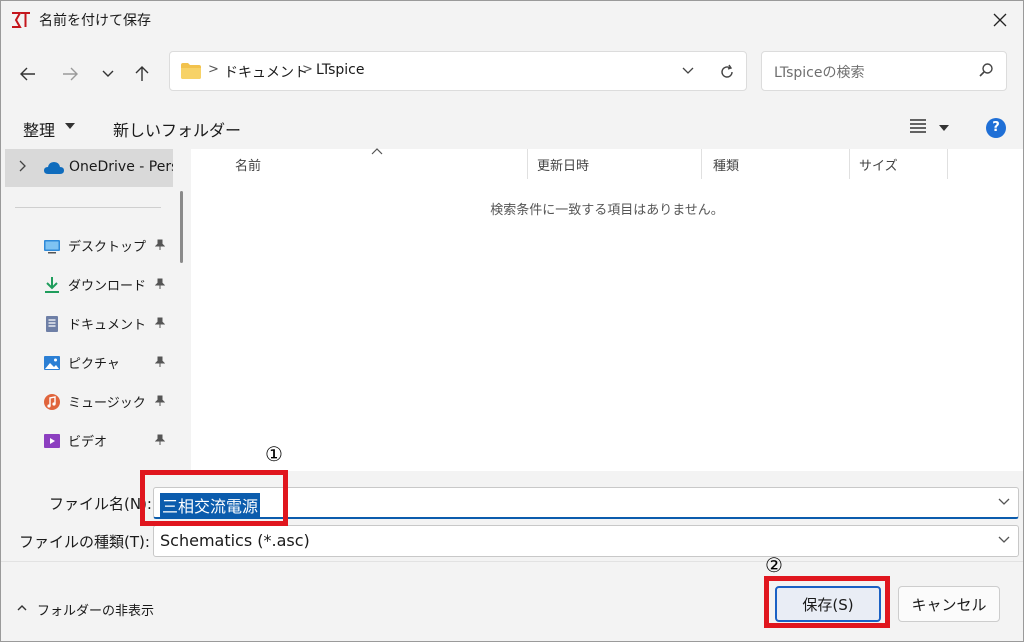  What do you see at coordinates (214, 498) in the screenshot?
I see `annotation-box-filename` at bounding box center [214, 498].